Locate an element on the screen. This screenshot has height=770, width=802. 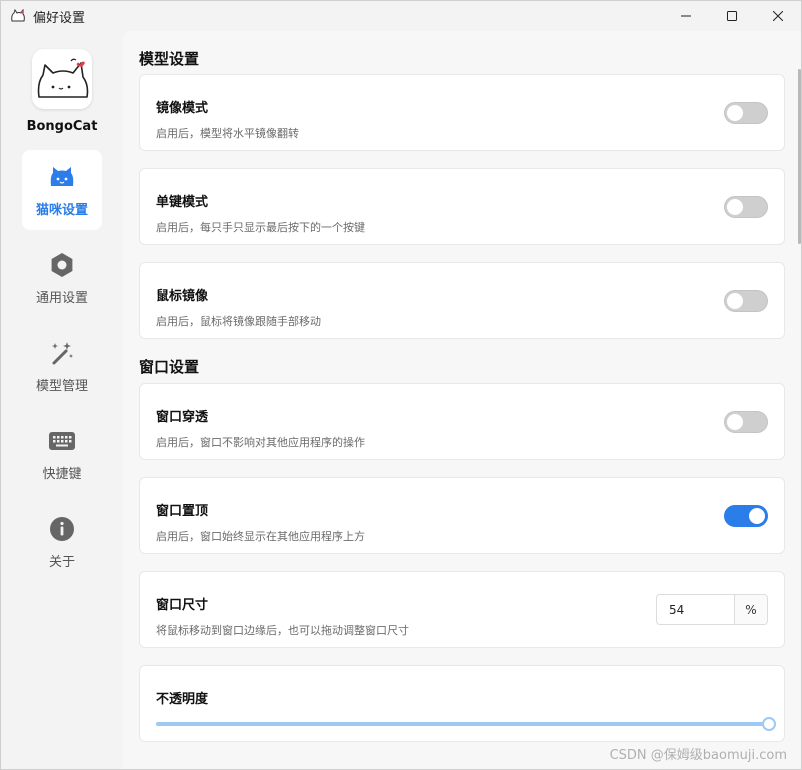
section-title-window: 窗口设置 is located at coordinates (169, 367).